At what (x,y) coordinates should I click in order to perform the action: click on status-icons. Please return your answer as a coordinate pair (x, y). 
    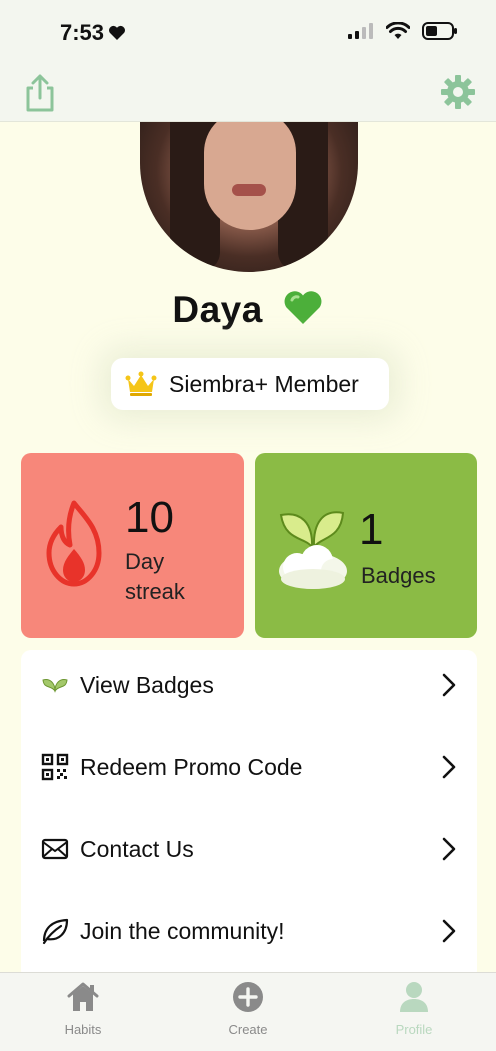
    Looking at the image, I should click on (403, 31).